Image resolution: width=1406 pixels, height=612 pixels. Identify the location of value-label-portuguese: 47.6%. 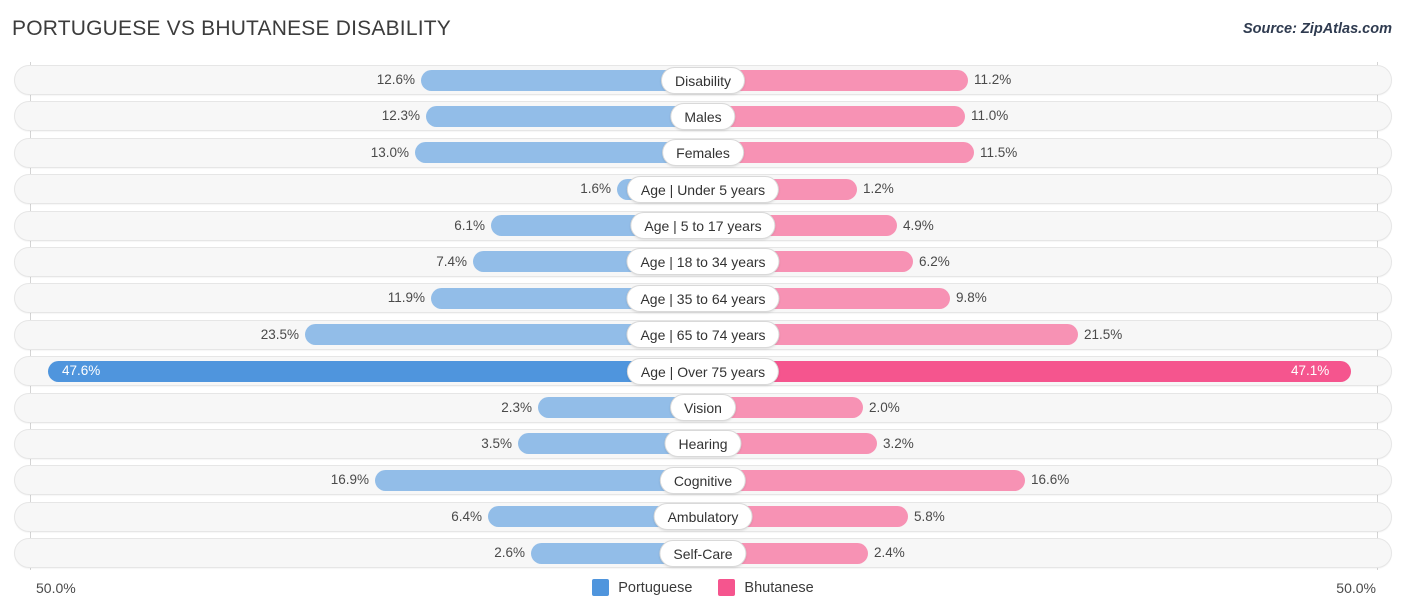
(81, 371).